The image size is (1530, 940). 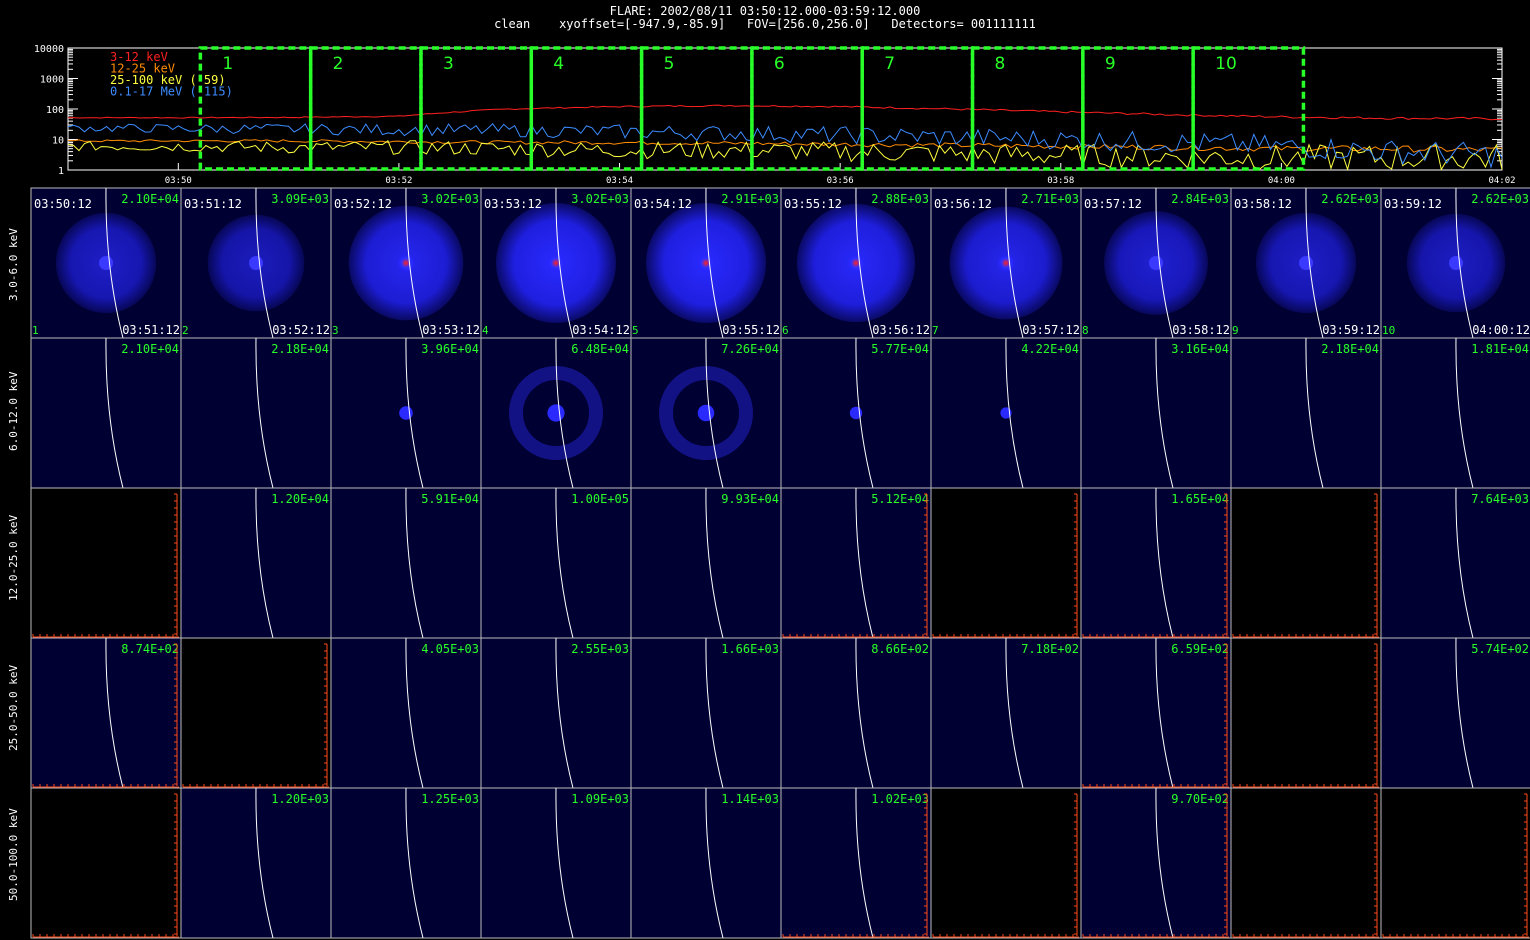 What do you see at coordinates (300, 799) in the screenshot?
I see `peak-value: 1.20E+03` at bounding box center [300, 799].